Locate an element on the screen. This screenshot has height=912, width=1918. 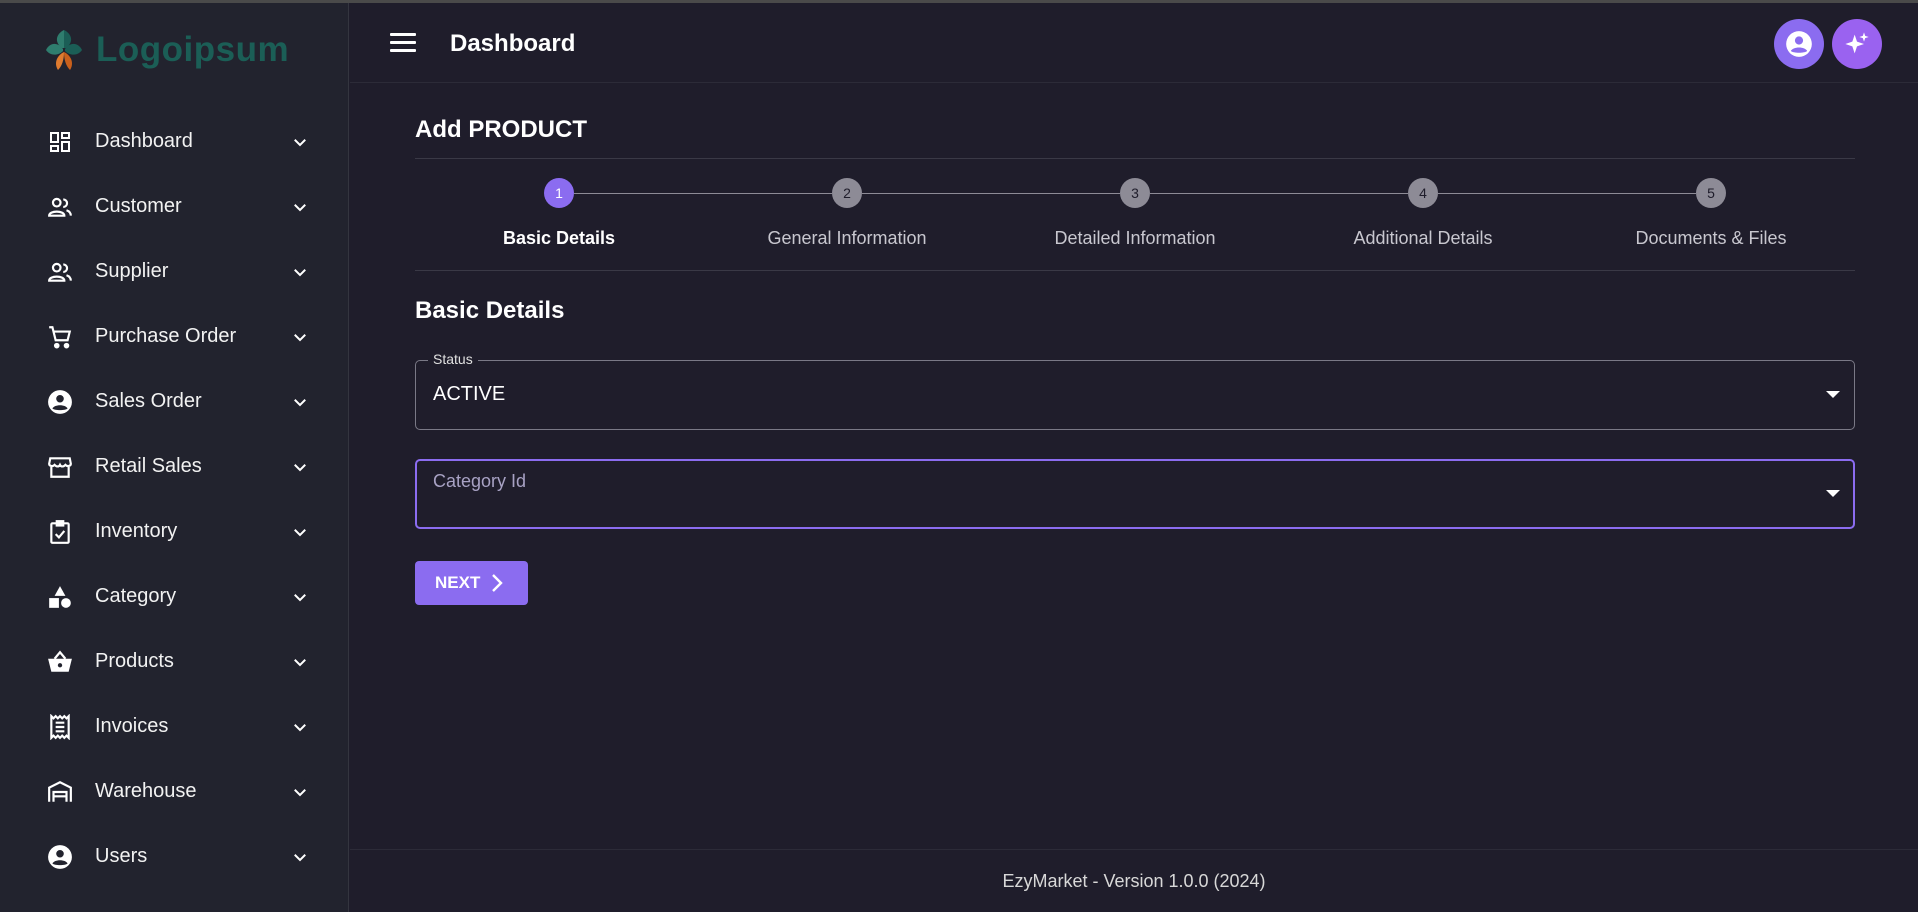
menu-toggle-icon is located at coordinates (403, 43).